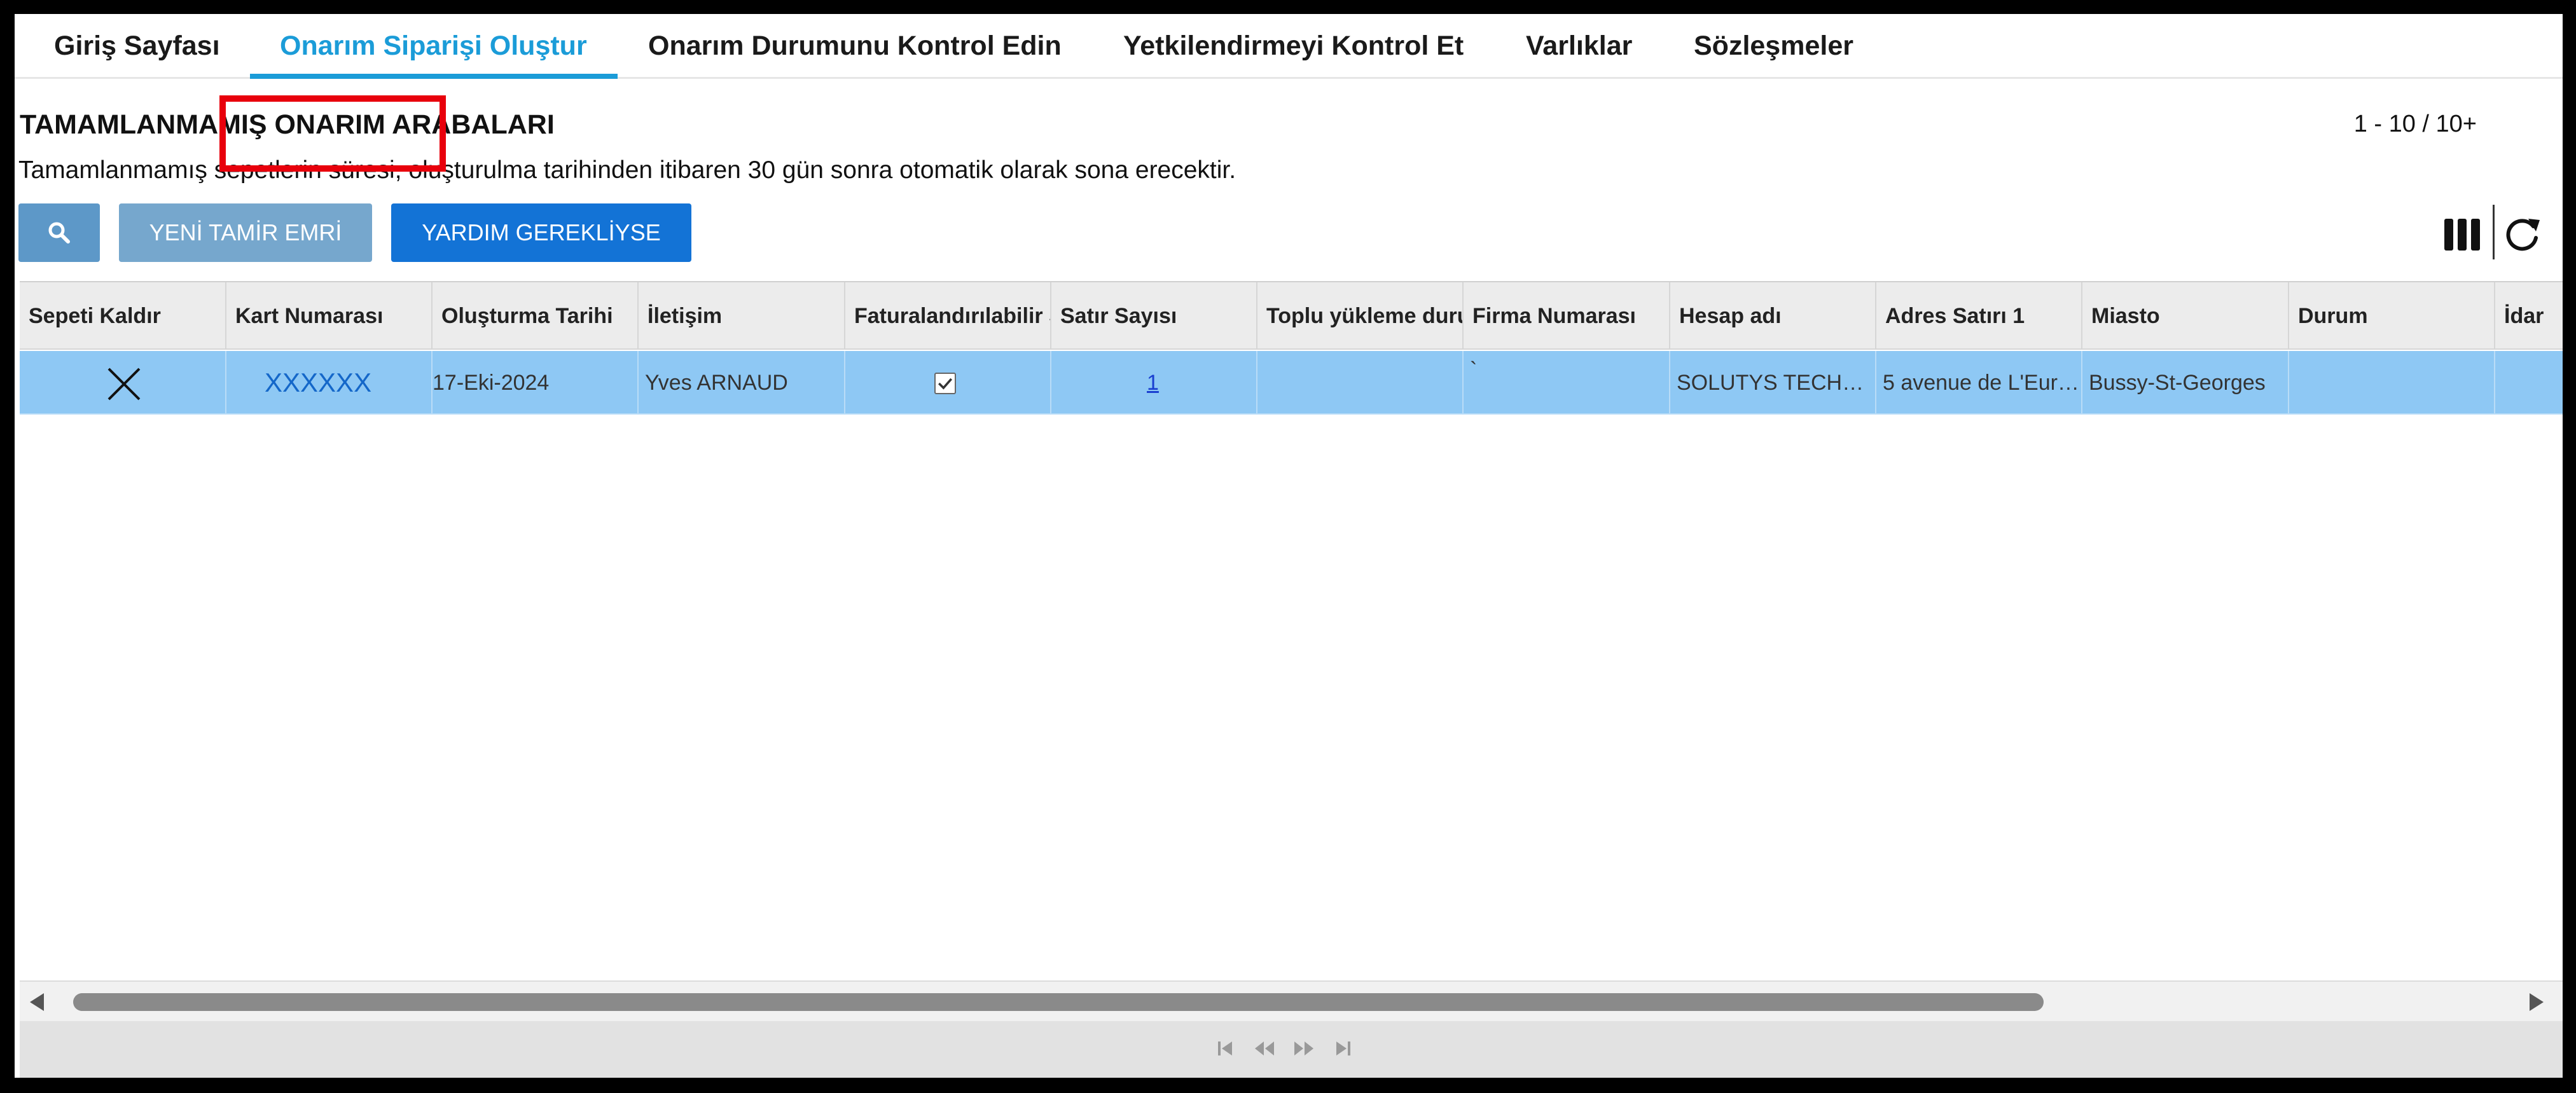  What do you see at coordinates (37, 1002) in the screenshot?
I see `scroll-left-arrow-icon` at bounding box center [37, 1002].